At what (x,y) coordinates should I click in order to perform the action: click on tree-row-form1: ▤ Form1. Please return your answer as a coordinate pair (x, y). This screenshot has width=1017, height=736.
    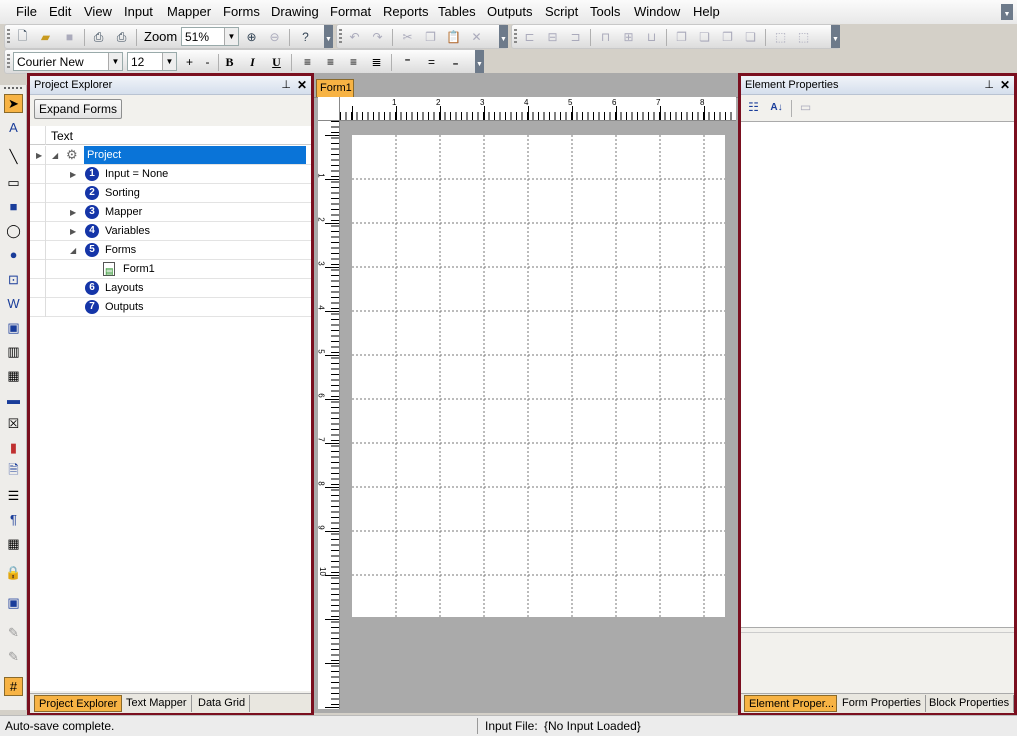
    Looking at the image, I should click on (170, 269).